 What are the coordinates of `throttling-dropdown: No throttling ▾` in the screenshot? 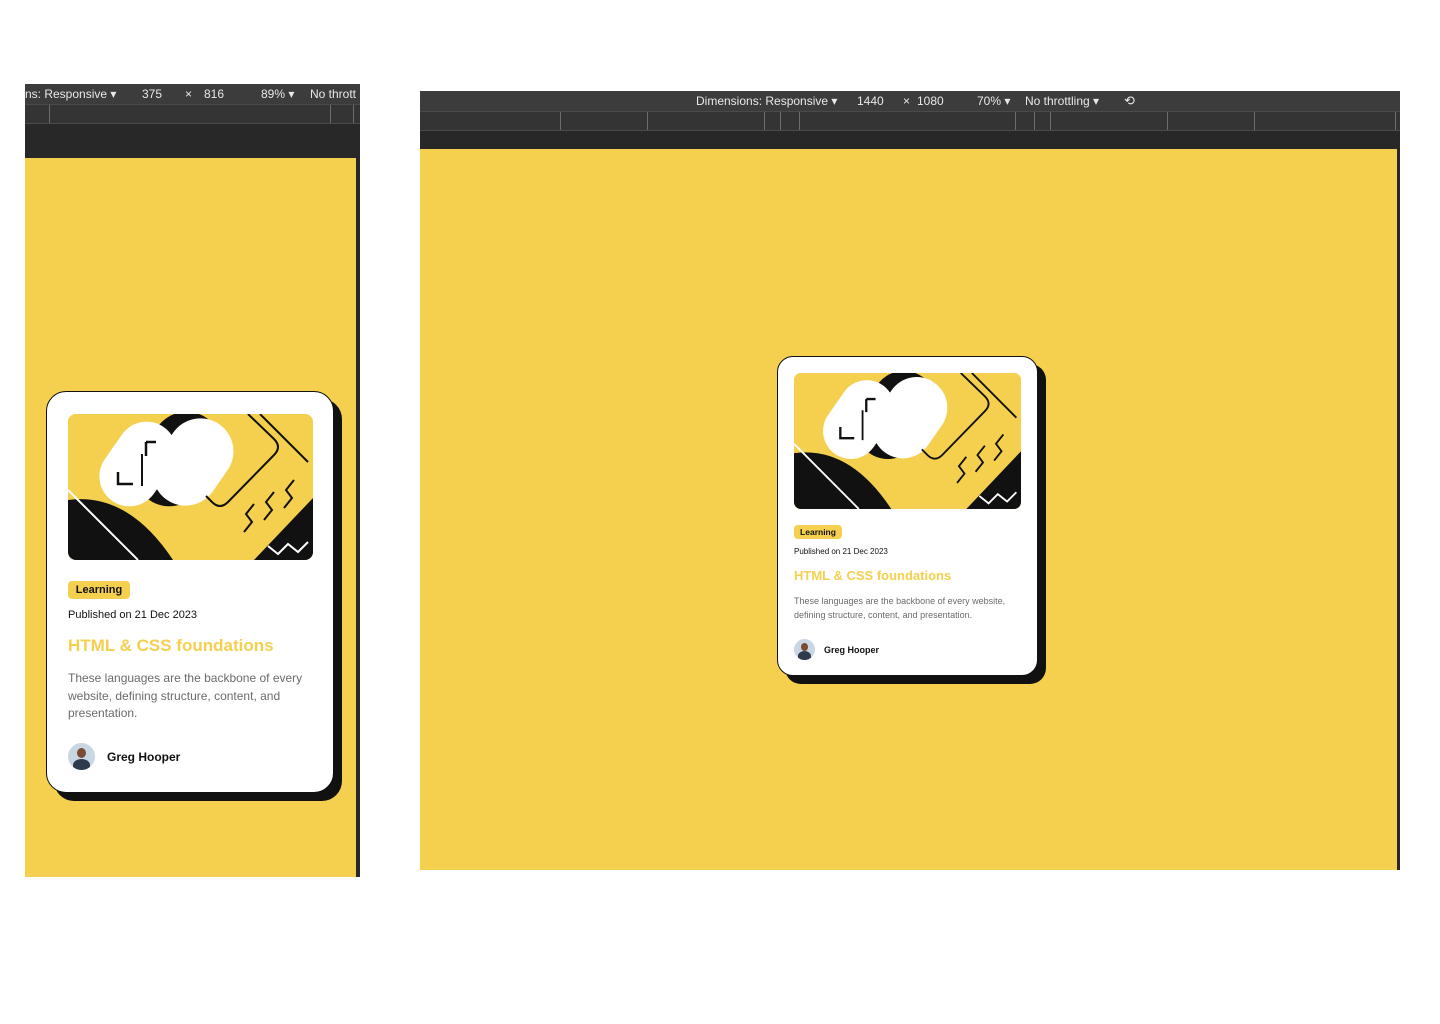 It's located at (1062, 101).